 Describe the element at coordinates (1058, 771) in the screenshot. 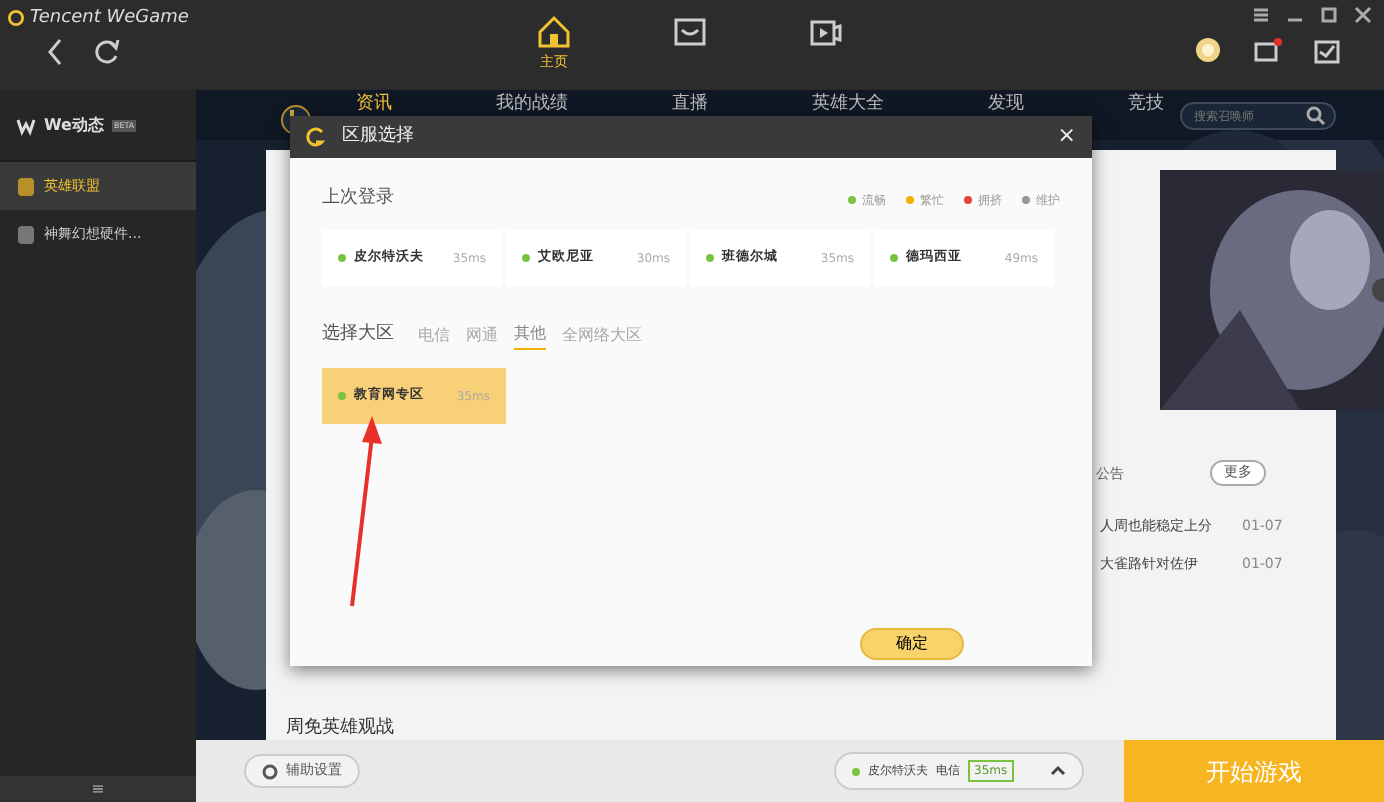

I see `caret-icon` at that location.